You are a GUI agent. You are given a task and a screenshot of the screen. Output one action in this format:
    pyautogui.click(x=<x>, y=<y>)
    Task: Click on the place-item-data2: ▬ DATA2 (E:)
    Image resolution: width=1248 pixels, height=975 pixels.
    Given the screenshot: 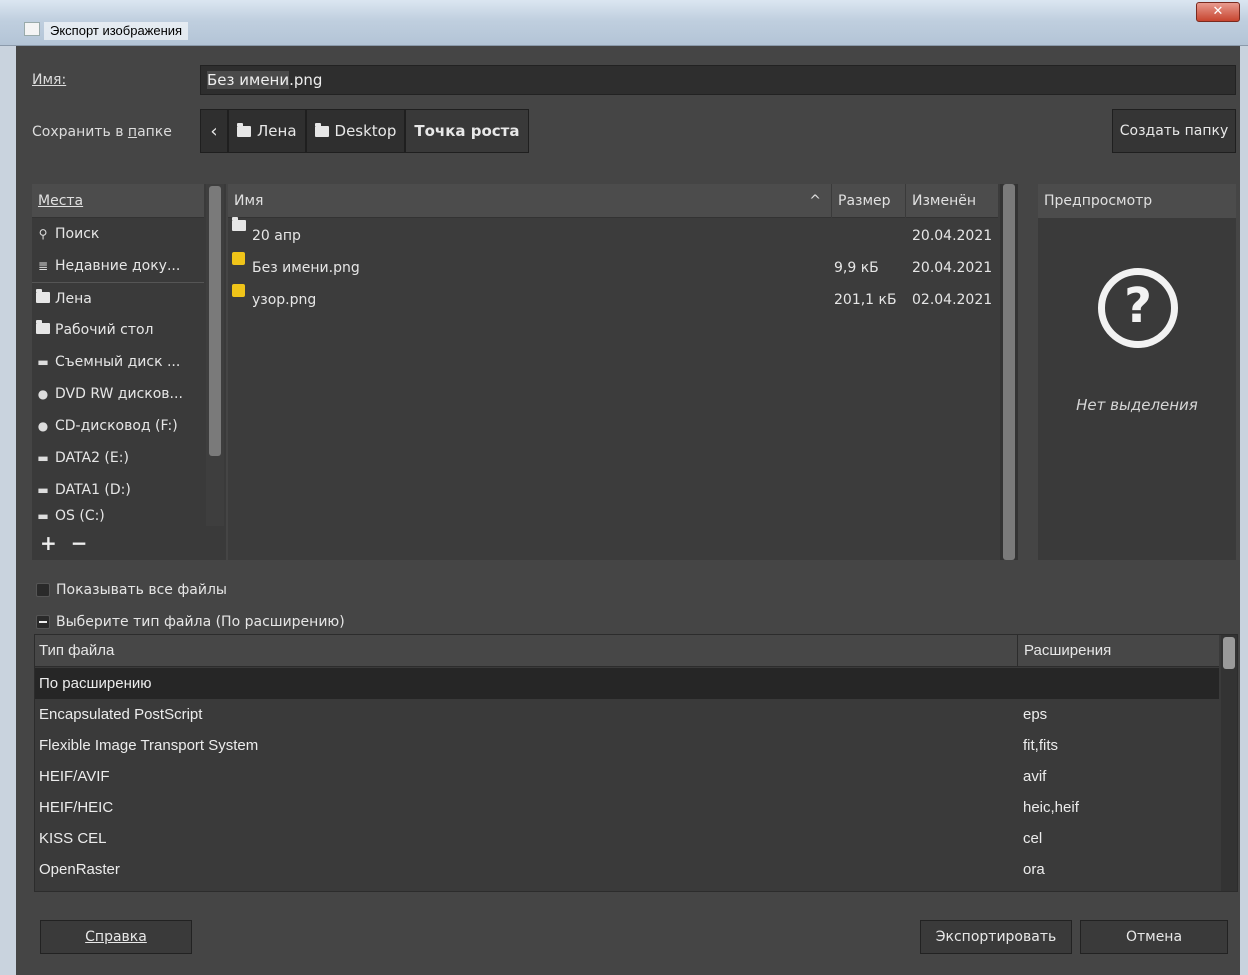 What is the action you would take?
    pyautogui.click(x=118, y=458)
    